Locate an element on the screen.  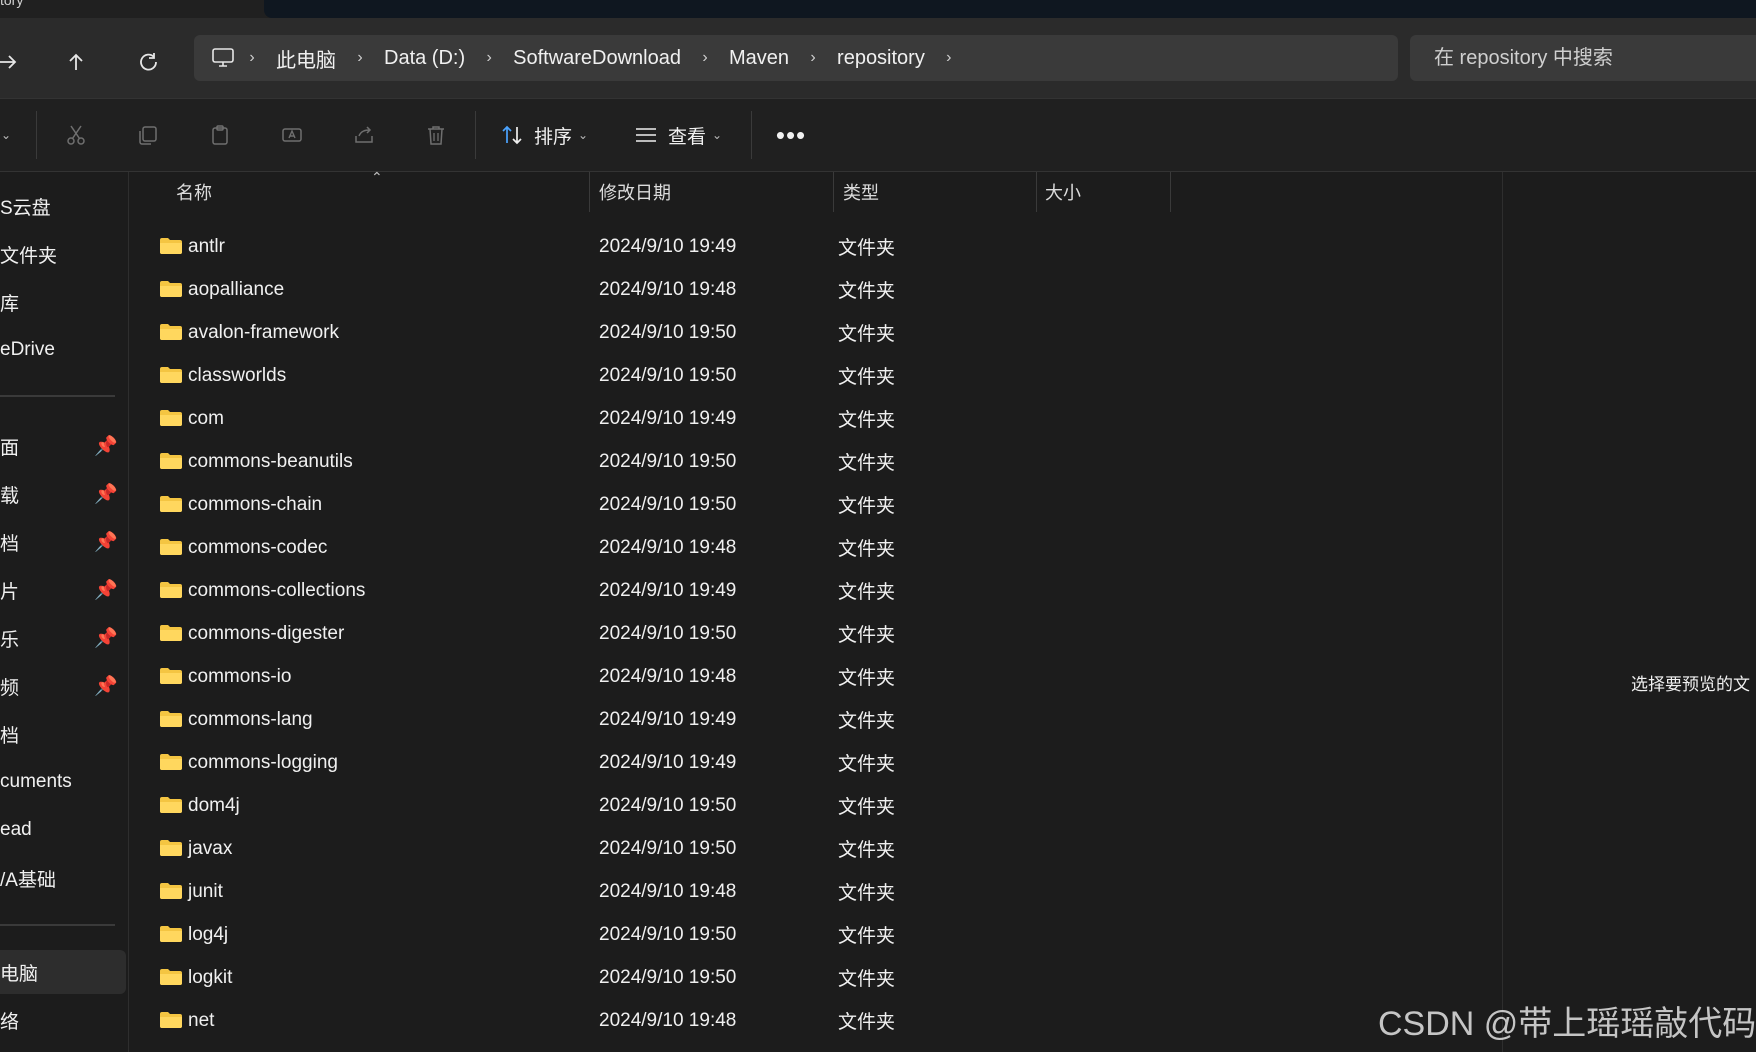
file-name: junit is located at coordinates (205, 892).